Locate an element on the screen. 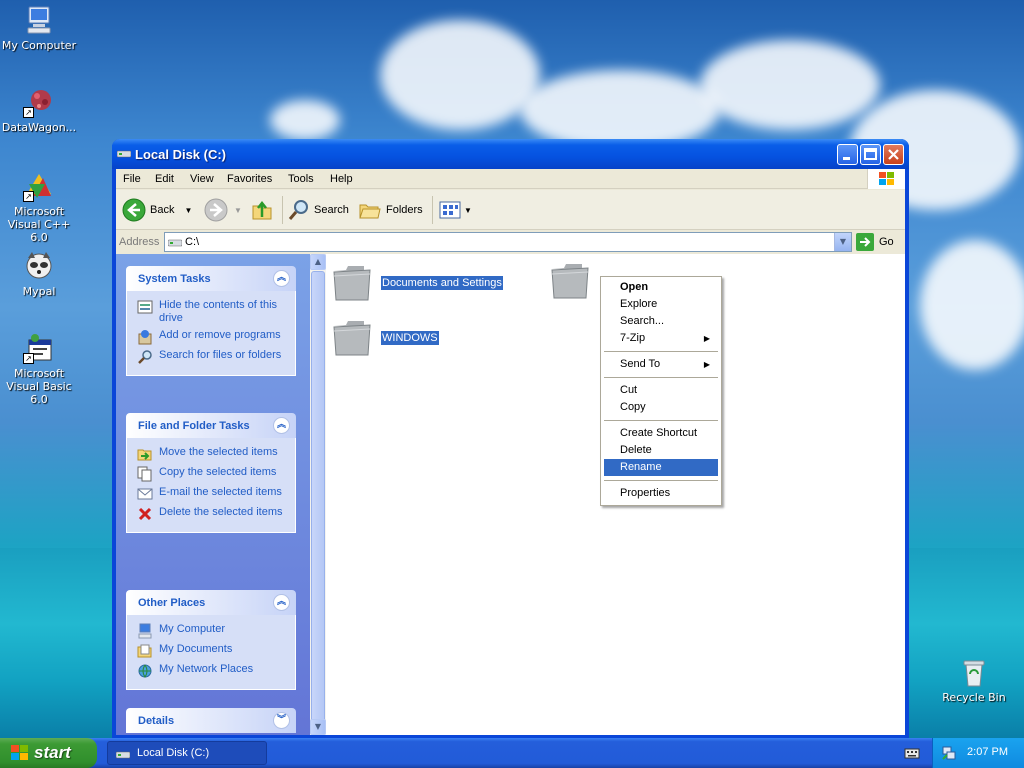  start-button: start is located at coordinates (48, 753).